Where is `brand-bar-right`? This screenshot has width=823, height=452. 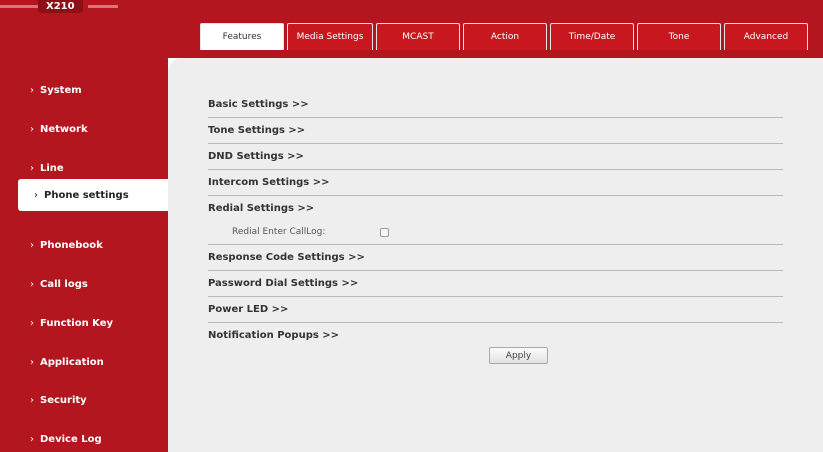 brand-bar-right is located at coordinates (103, 6).